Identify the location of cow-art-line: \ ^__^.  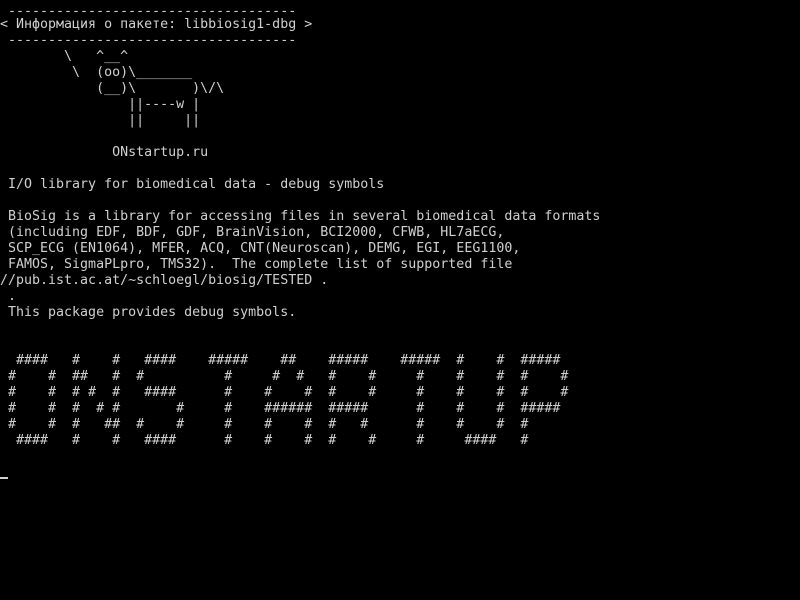
(64, 56).